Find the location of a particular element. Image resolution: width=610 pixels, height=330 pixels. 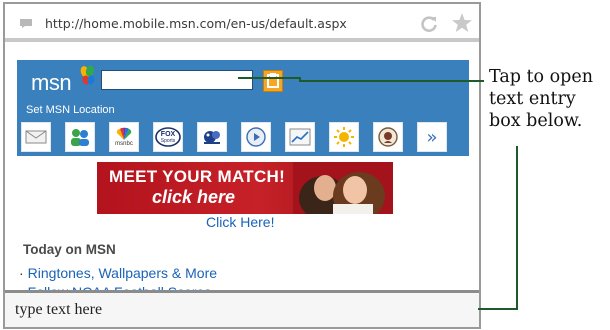

star-icon is located at coordinates (462, 23).